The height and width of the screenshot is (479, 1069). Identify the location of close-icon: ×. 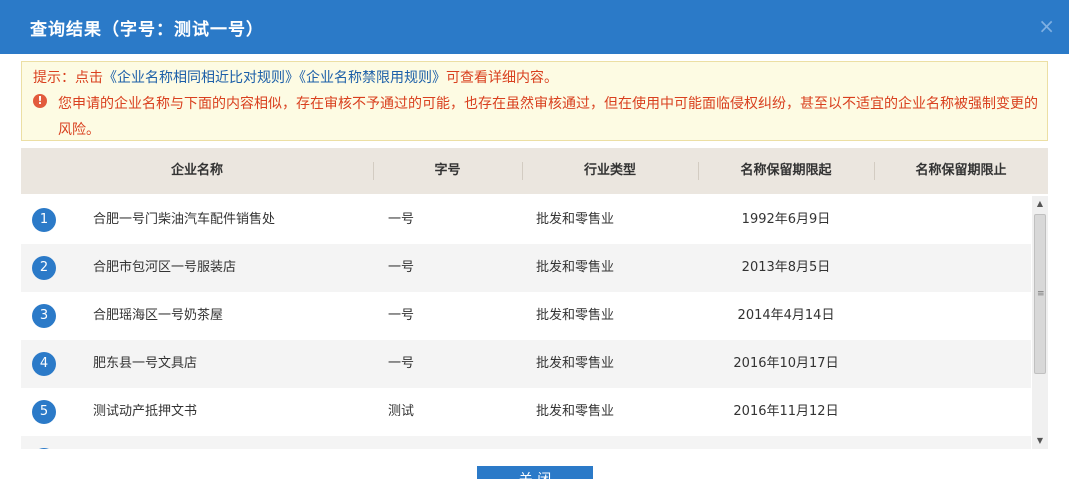
(1046, 26).